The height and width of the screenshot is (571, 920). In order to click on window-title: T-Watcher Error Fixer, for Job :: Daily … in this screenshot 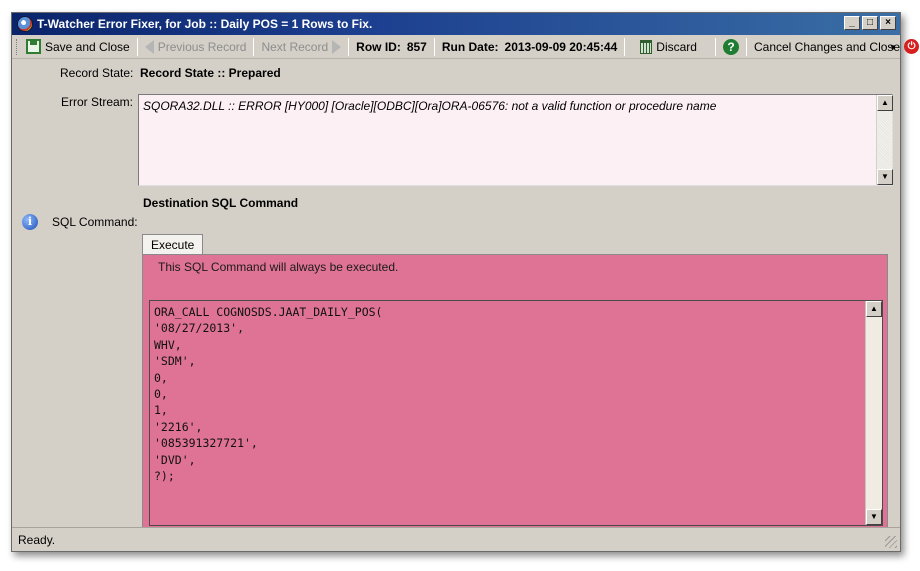, I will do `click(205, 24)`.